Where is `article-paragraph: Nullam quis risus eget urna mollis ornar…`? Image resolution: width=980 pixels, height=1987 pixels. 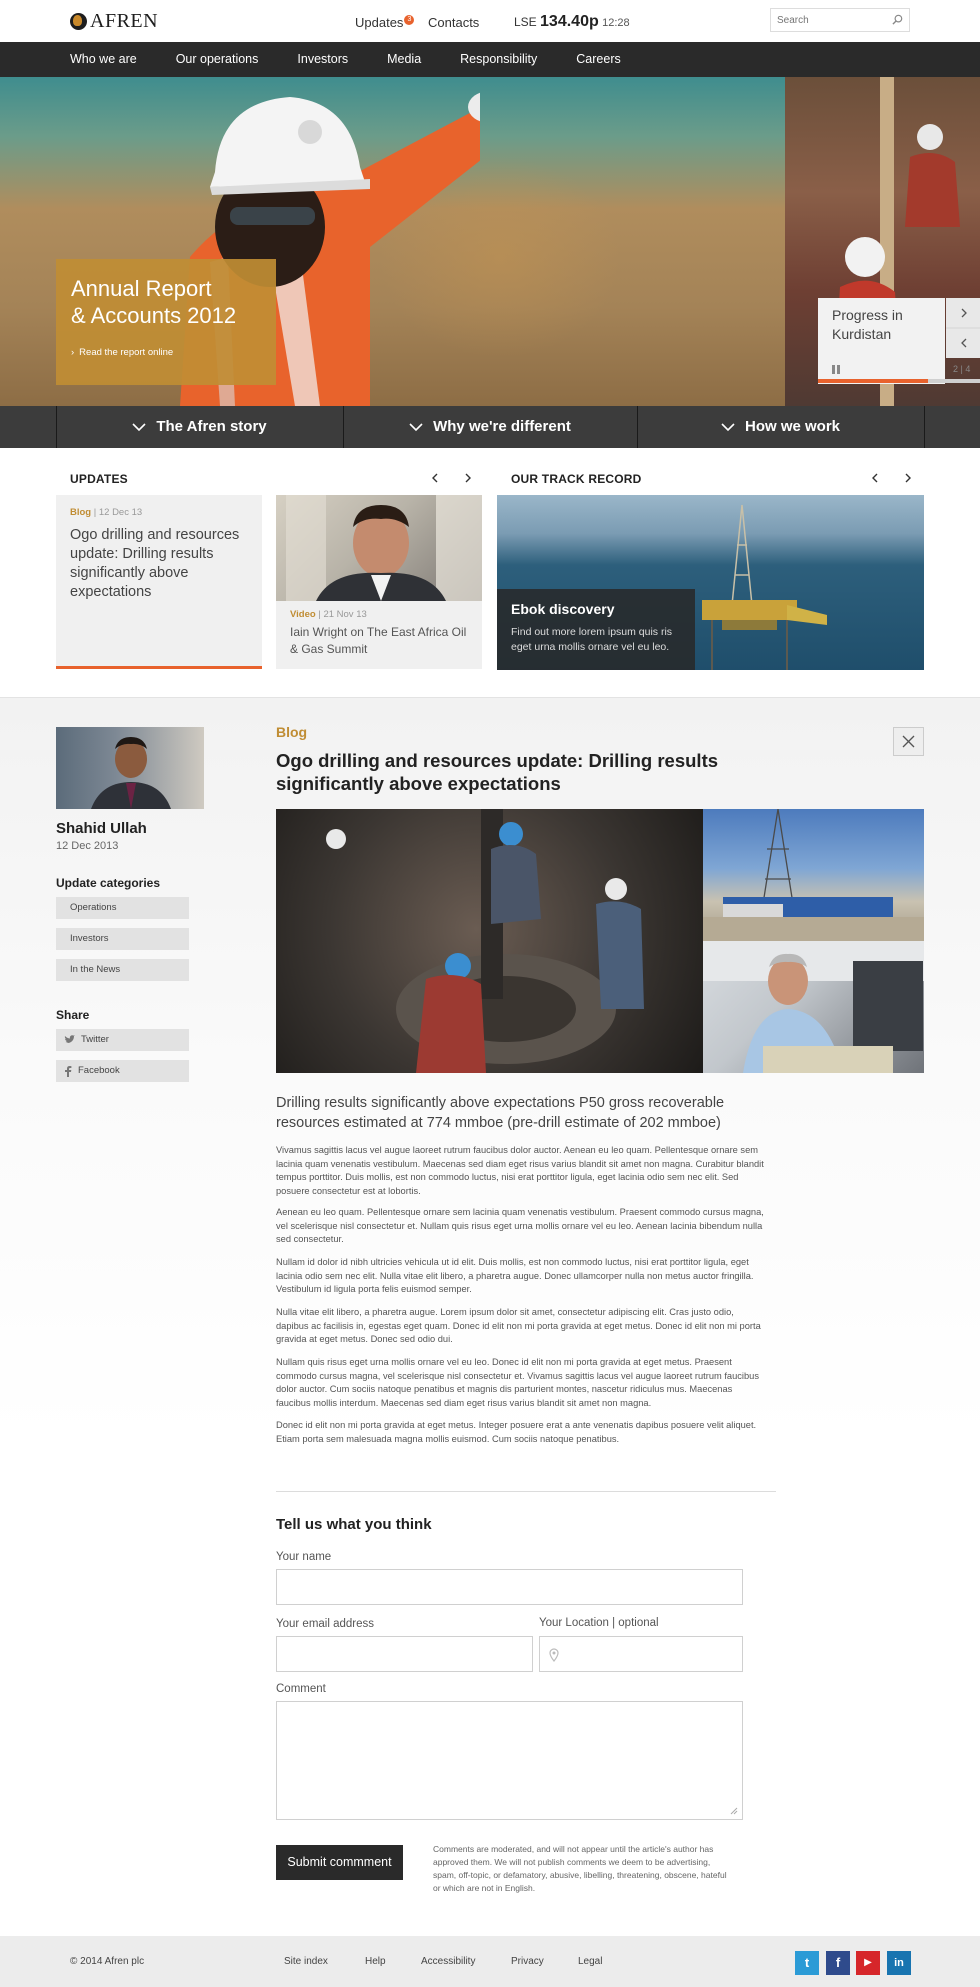 article-paragraph: Nullam quis risus eget urna mollis ornar… is located at coordinates (517, 1382).